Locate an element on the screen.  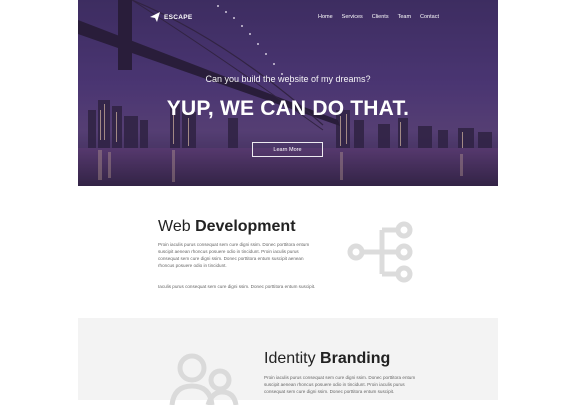
brand-logo: ESCAPE is located at coordinates (171, 17).